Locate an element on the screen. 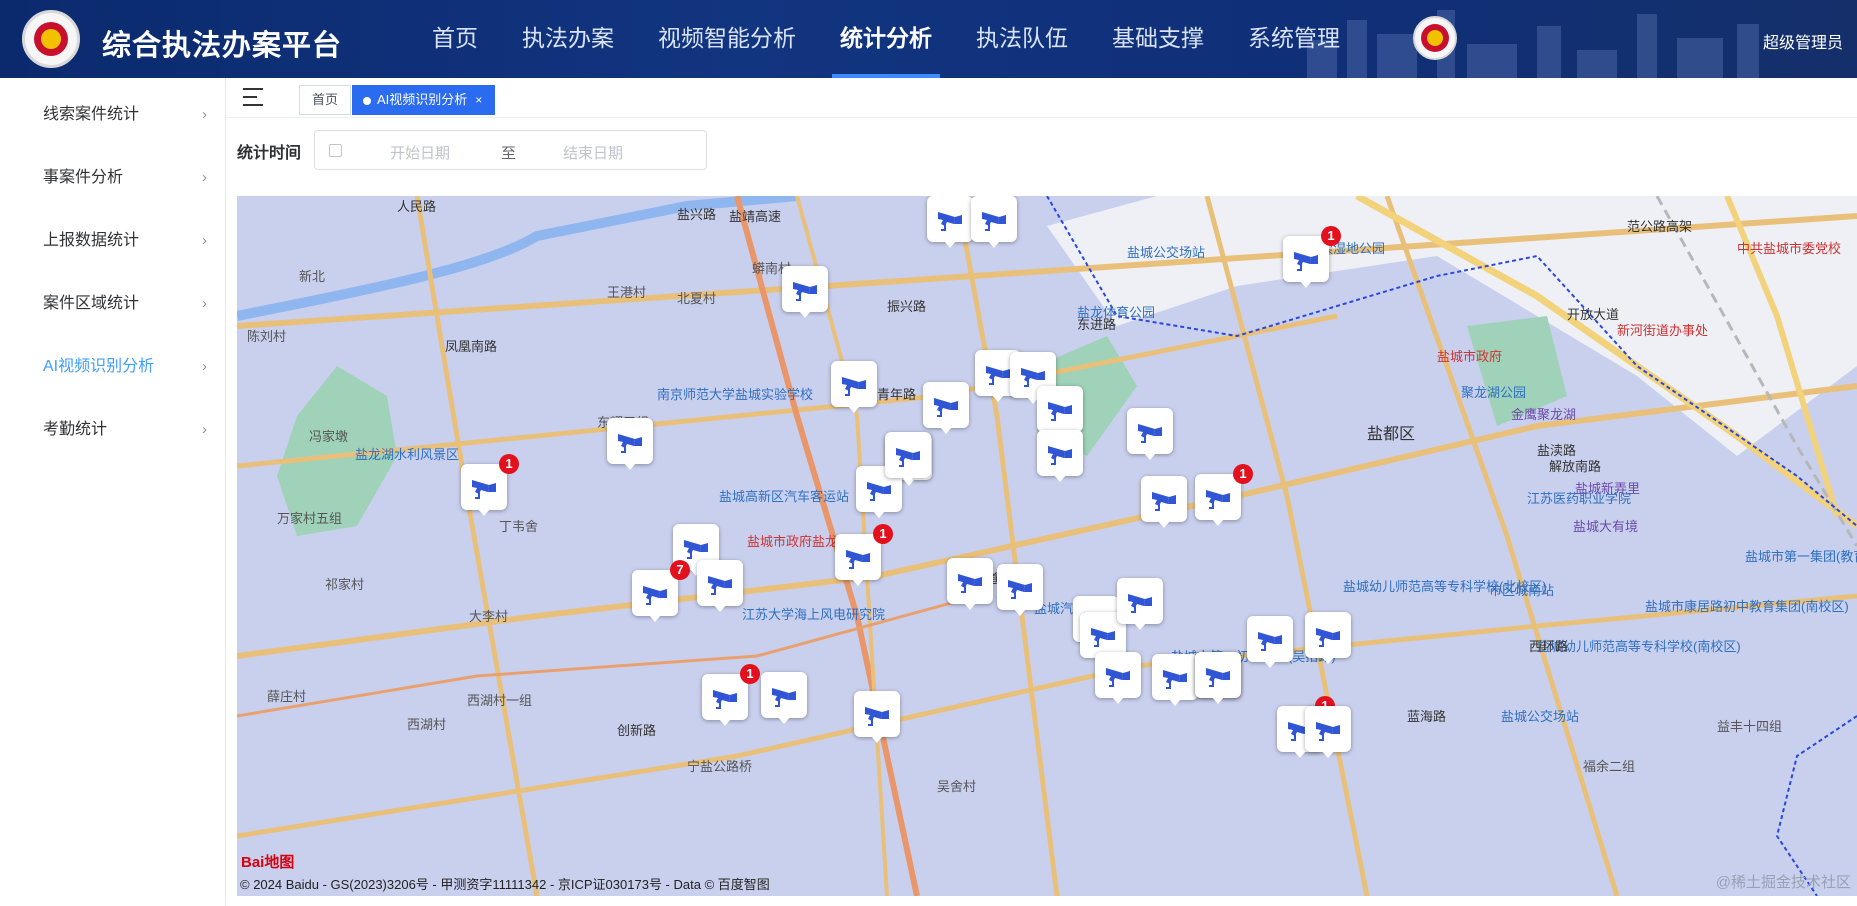 This screenshot has height=906, width=1857. sidebar-item-report-data: 上报数据统计 › is located at coordinates (112, 235).